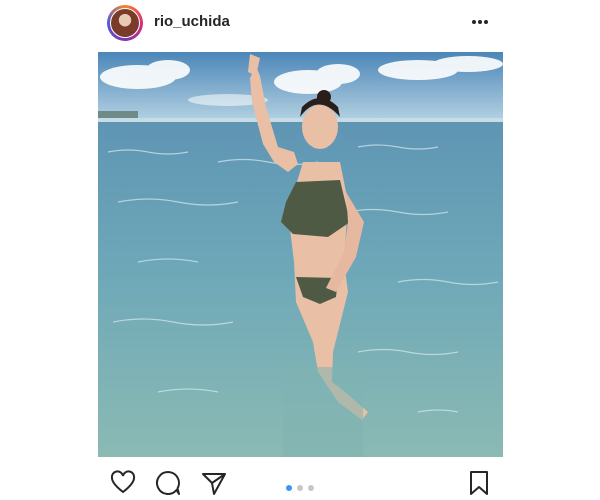 This screenshot has height=500, width=600. I want to click on username-link: rio_uchida, so click(192, 21).